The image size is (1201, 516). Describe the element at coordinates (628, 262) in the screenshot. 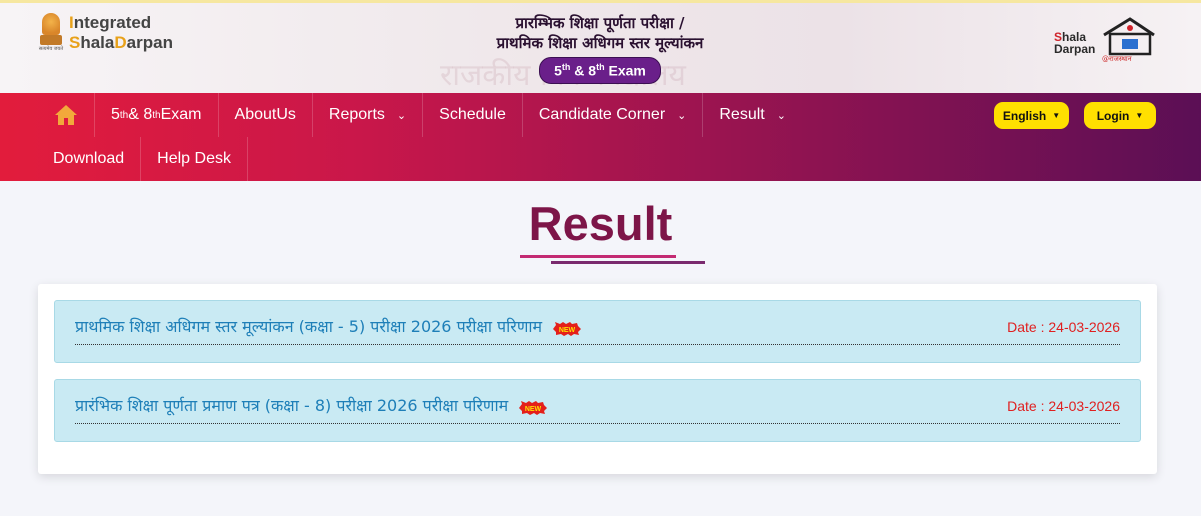

I see `title-underline-secondary` at that location.